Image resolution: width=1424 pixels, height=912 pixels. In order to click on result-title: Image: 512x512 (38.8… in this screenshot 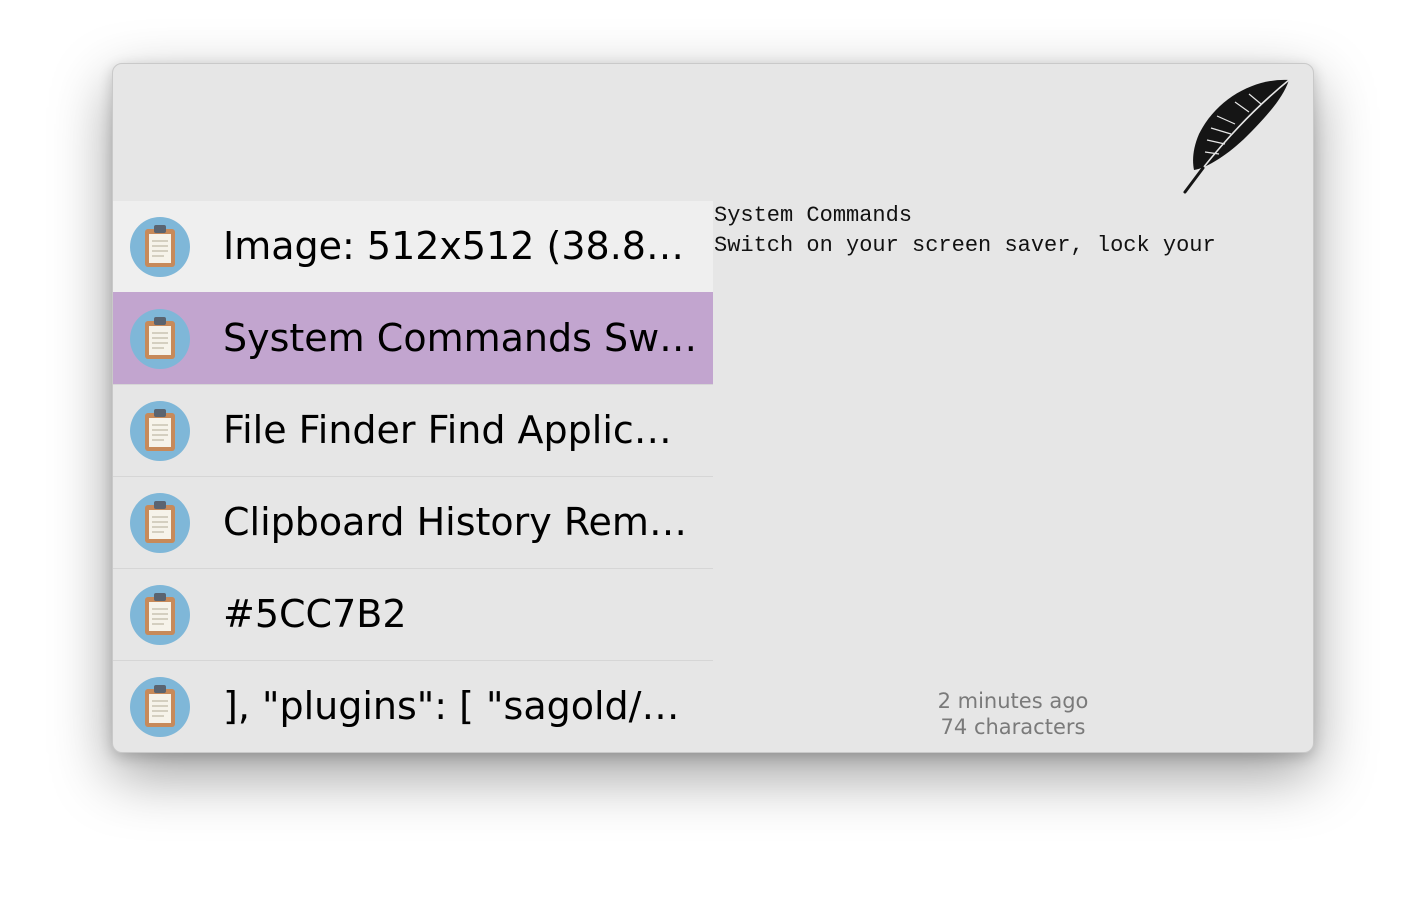, I will do `click(453, 246)`.